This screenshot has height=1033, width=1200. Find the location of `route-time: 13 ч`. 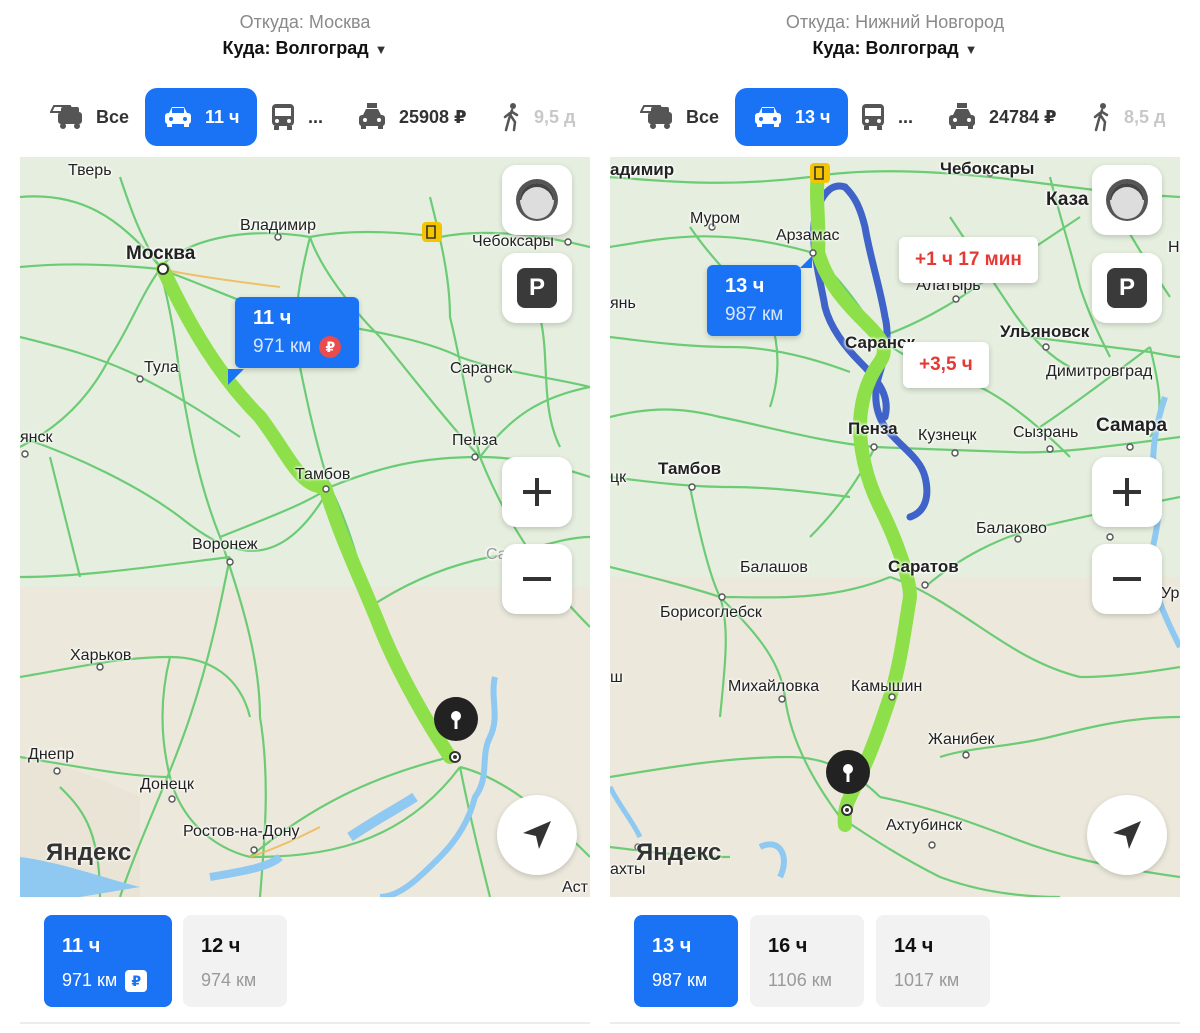

route-time: 13 ч is located at coordinates (745, 286).